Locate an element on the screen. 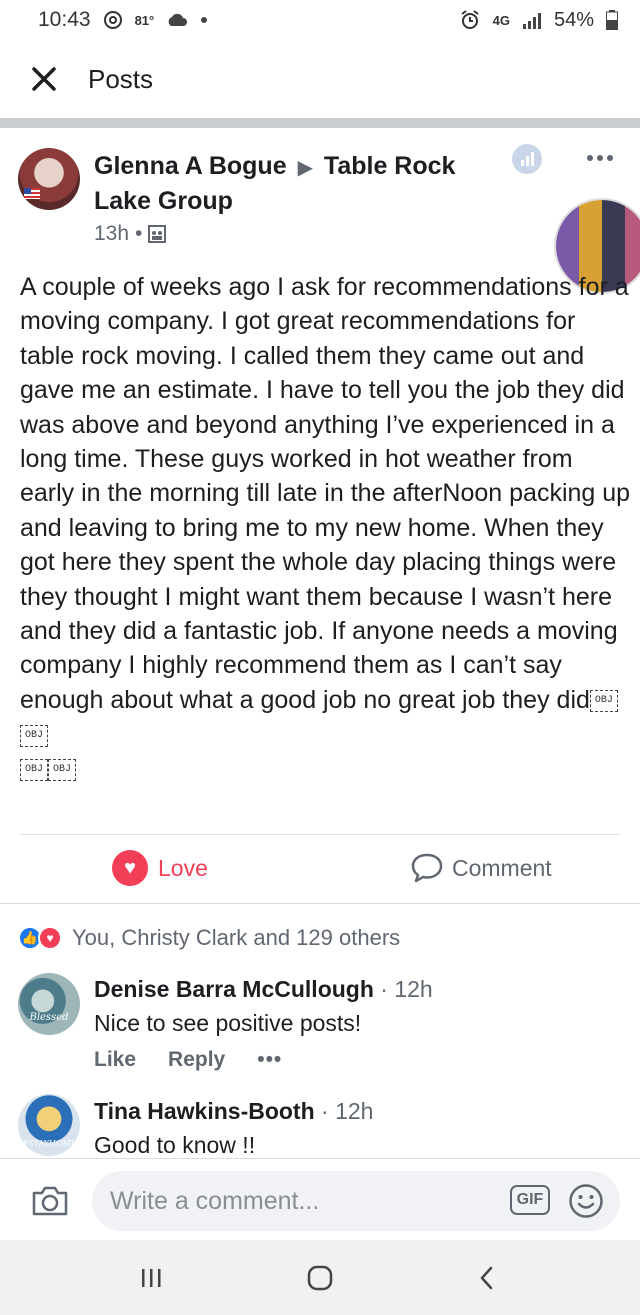 This screenshot has height=1315, width=640. commenter-avatar: Blessed is located at coordinates (49, 1004).